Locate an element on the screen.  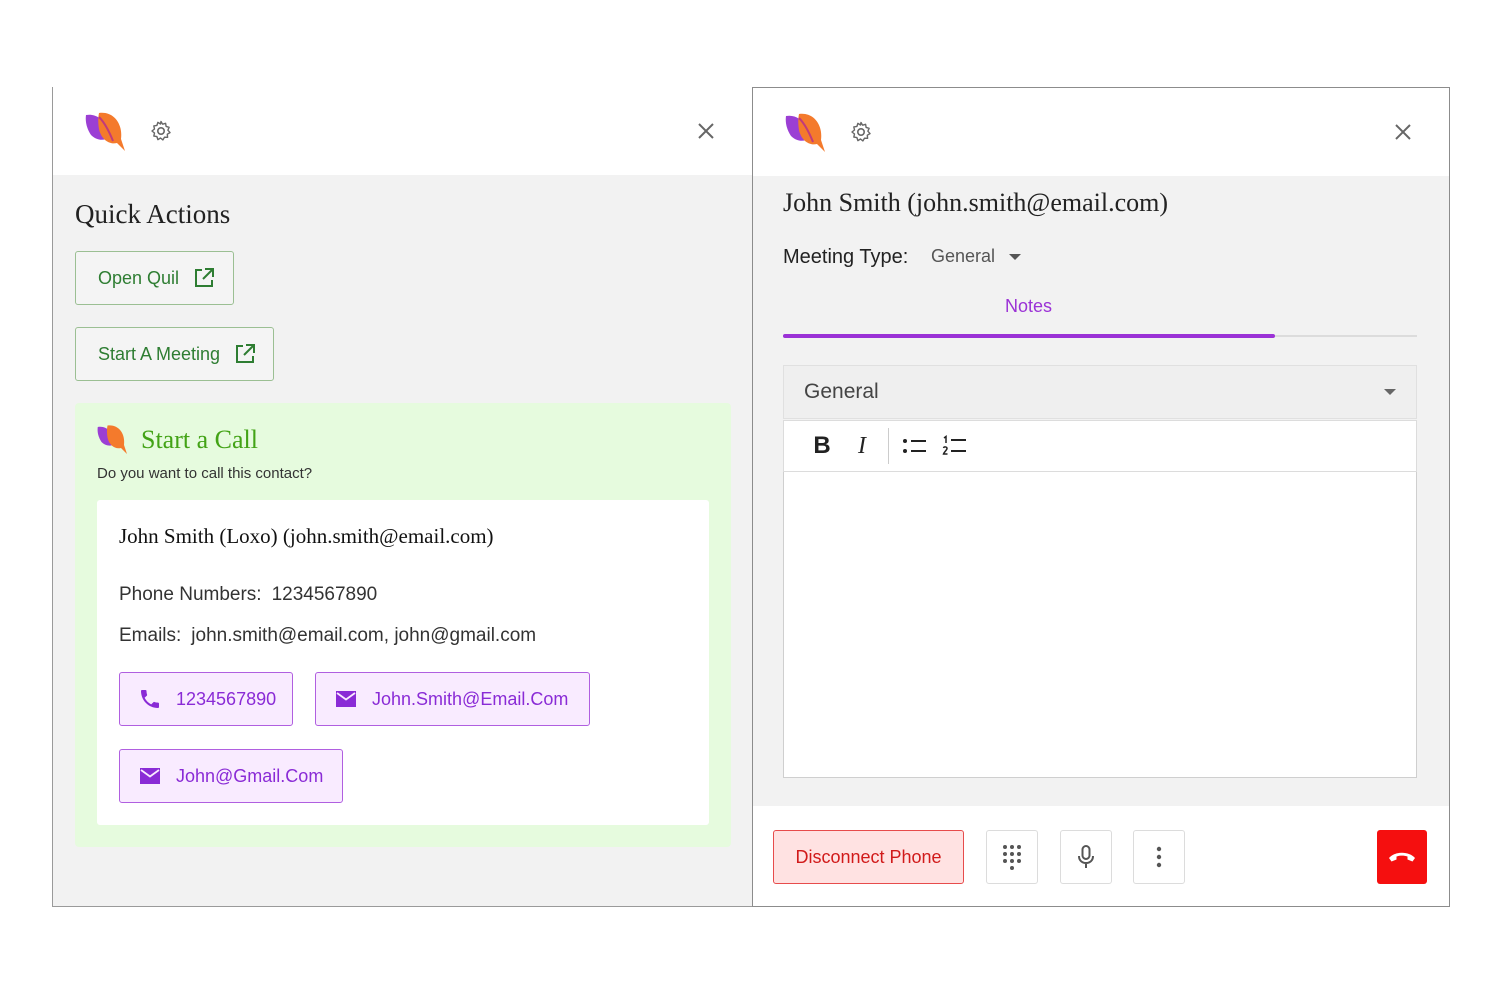
numbered-list-button is located at coordinates (955, 446).